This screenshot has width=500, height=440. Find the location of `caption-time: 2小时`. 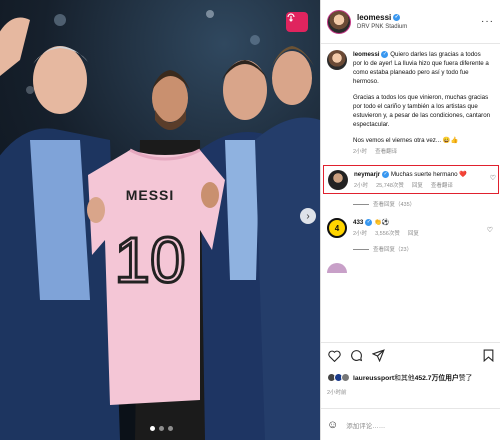

caption-time: 2小时 is located at coordinates (360, 152).